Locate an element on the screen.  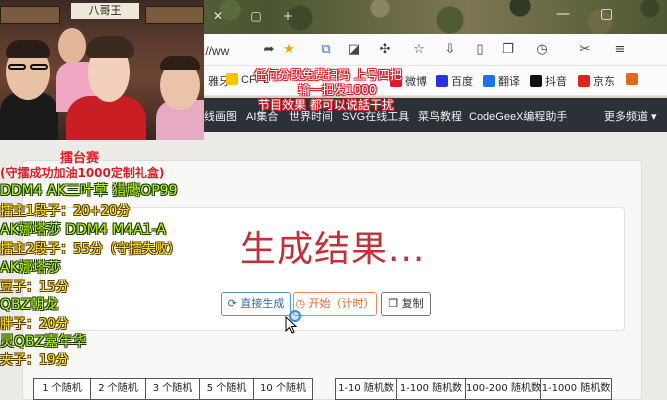
nav-item: 菜鸟教程 is located at coordinates (440, 116).